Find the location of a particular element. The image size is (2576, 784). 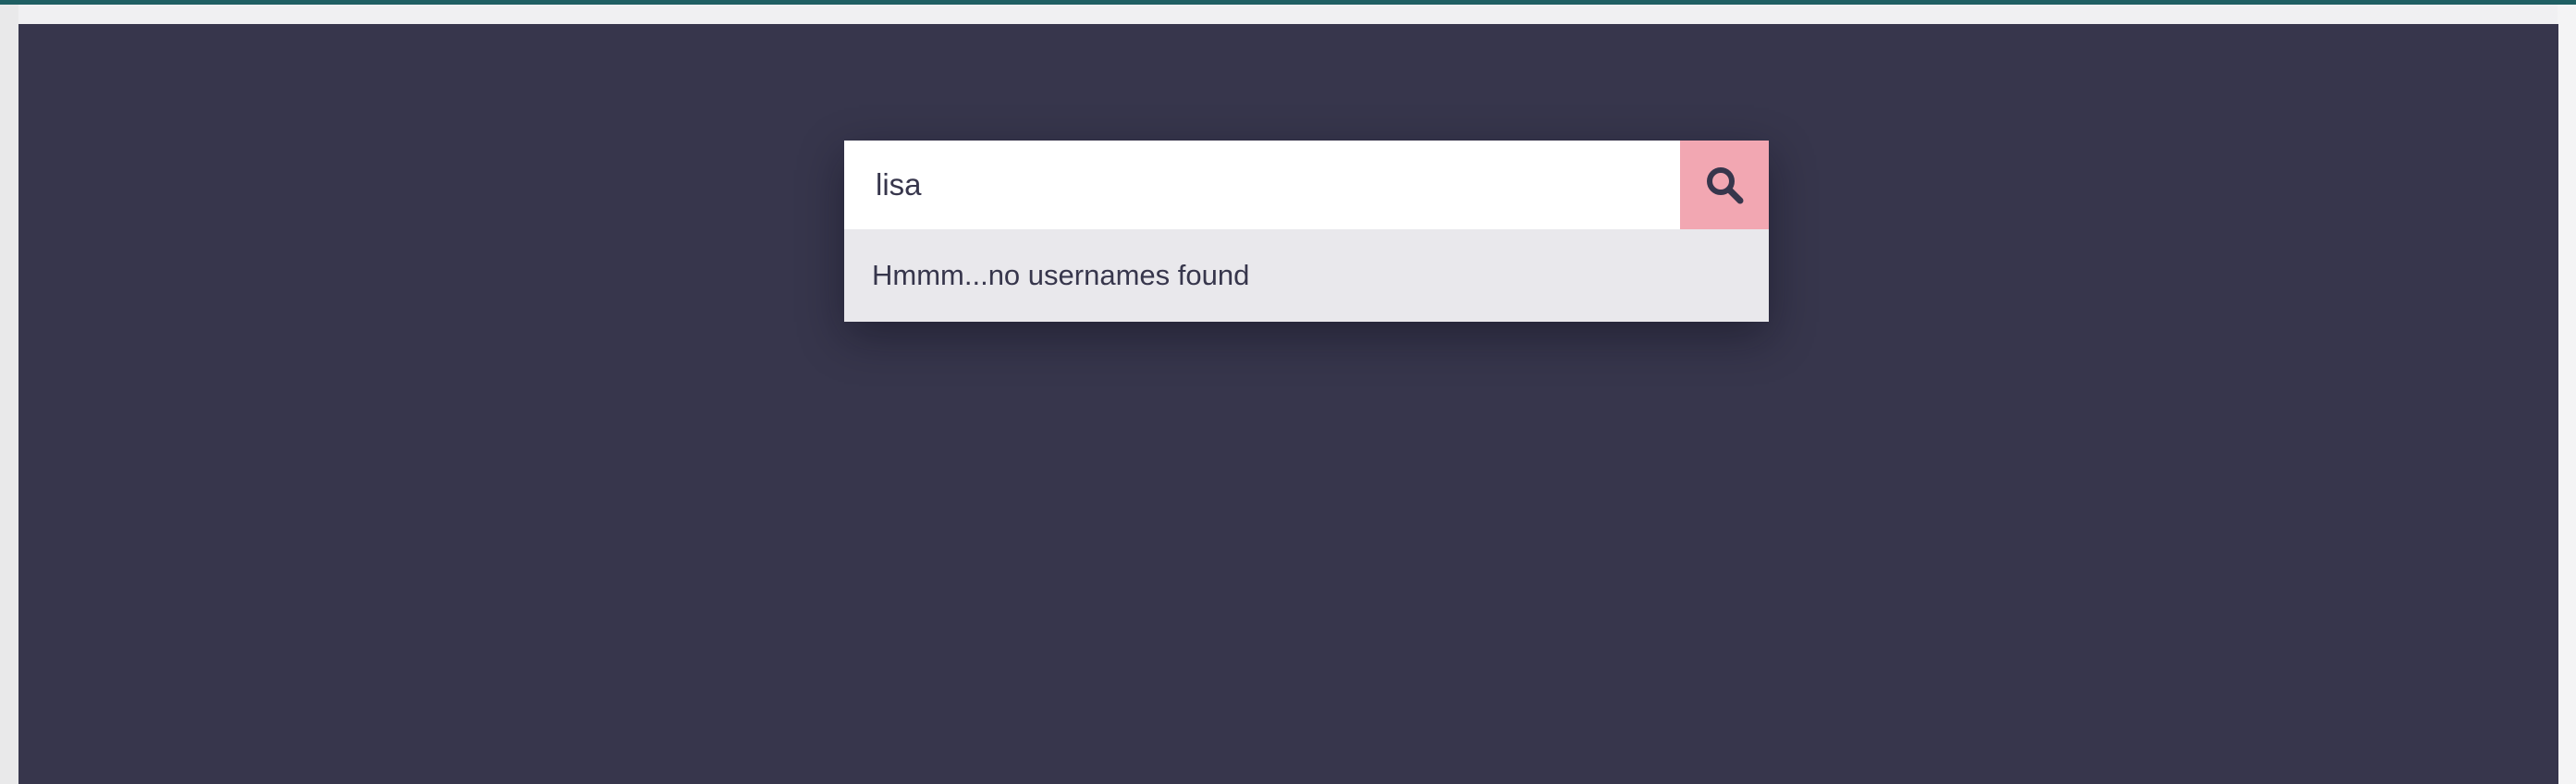

username-search-input is located at coordinates (1262, 185).